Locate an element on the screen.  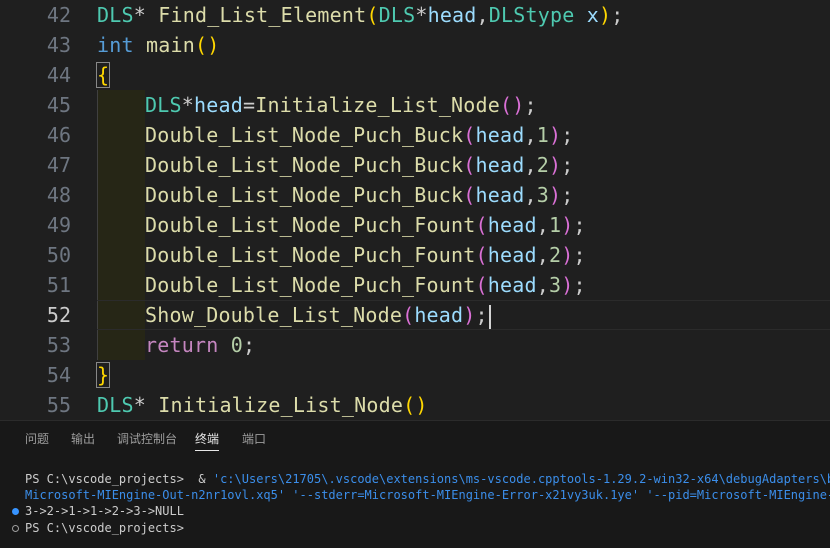
code-text: int main() is located at coordinates (158, 45).